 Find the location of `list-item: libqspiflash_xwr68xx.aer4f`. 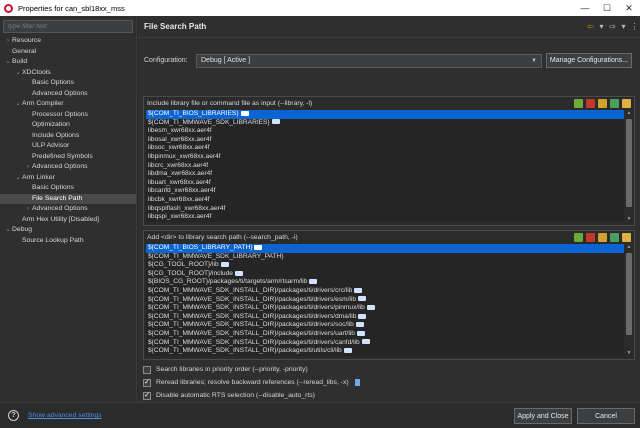

list-item: libqspiflash_xwr68xx.aer4f is located at coordinates (385, 209).